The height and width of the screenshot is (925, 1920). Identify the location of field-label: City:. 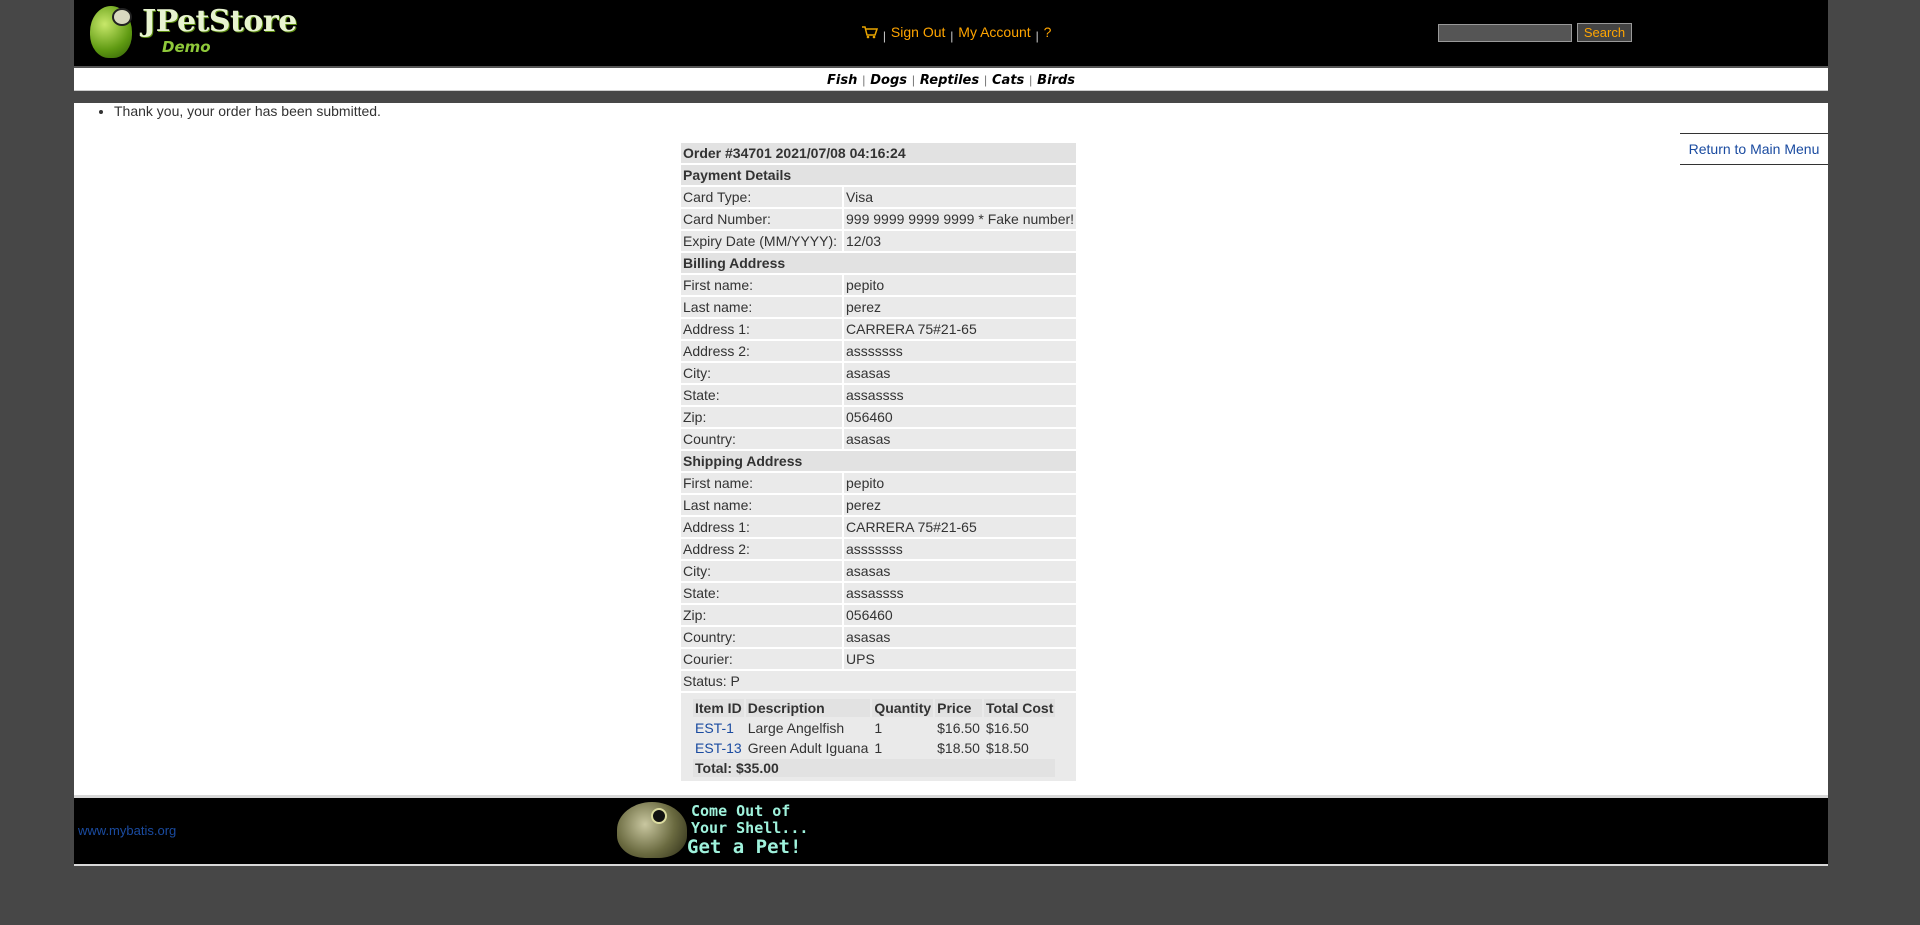
(761, 571).